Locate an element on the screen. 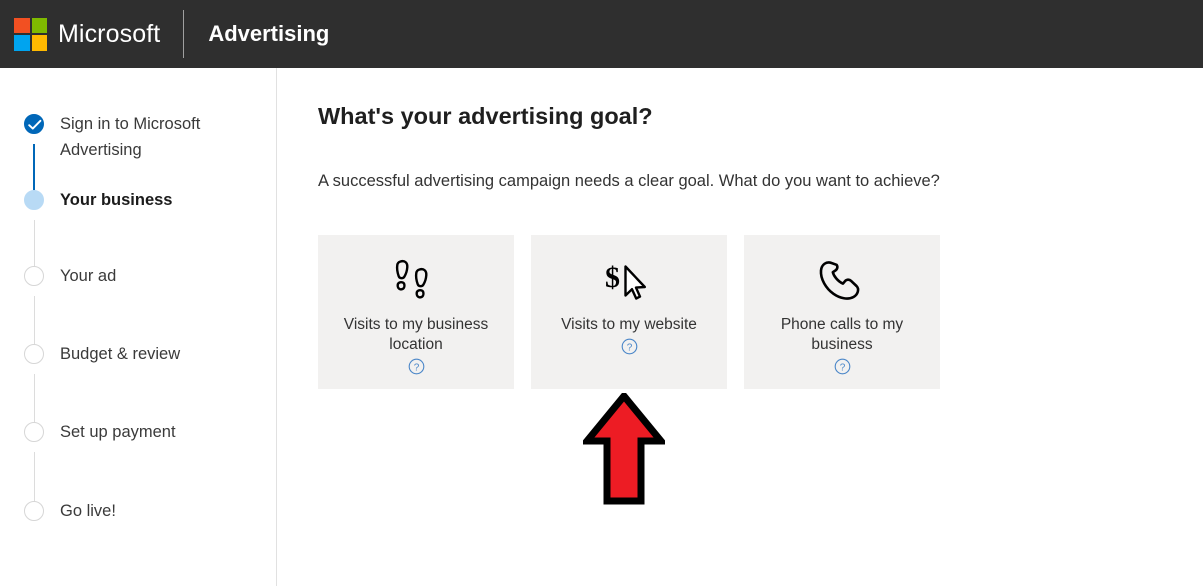  red-up-arrow-glyph is located at coordinates (624, 447).